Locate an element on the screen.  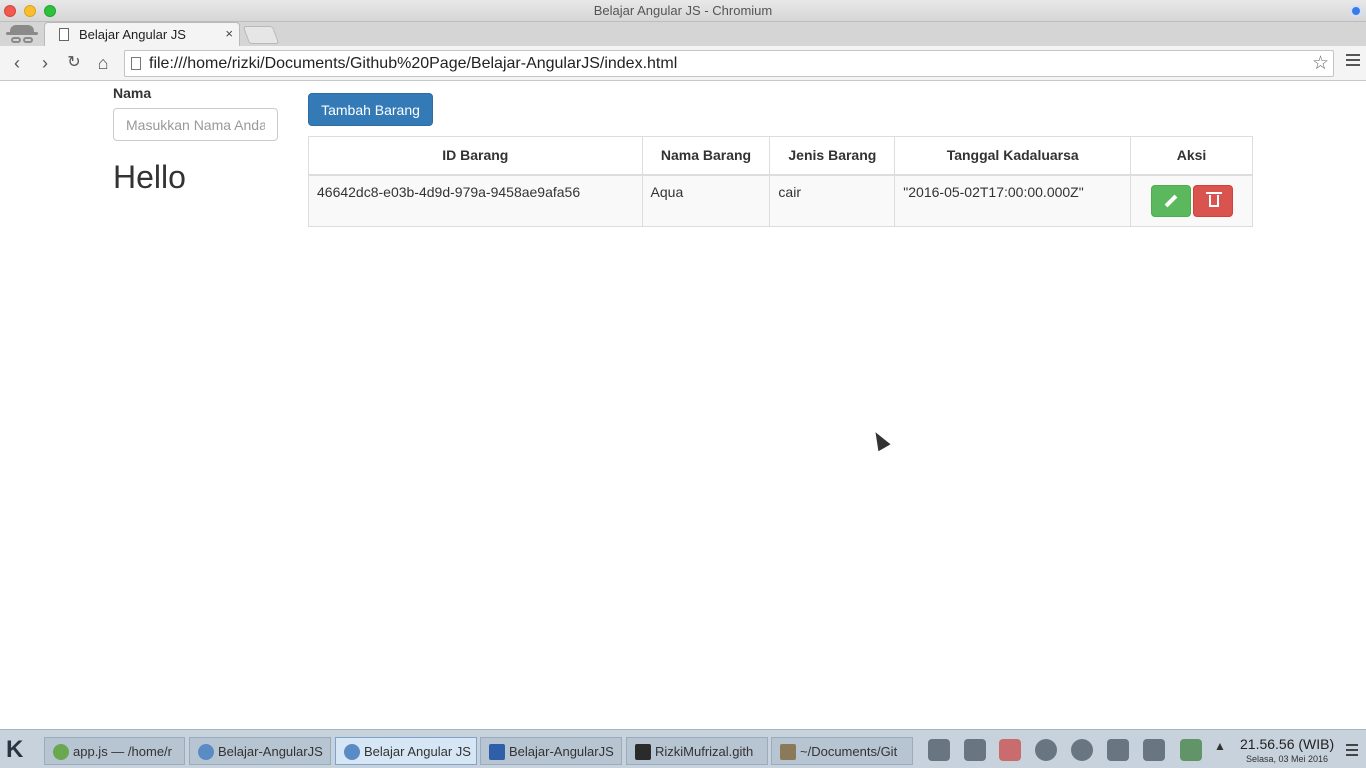
user-icon is located at coordinates (939, 750).